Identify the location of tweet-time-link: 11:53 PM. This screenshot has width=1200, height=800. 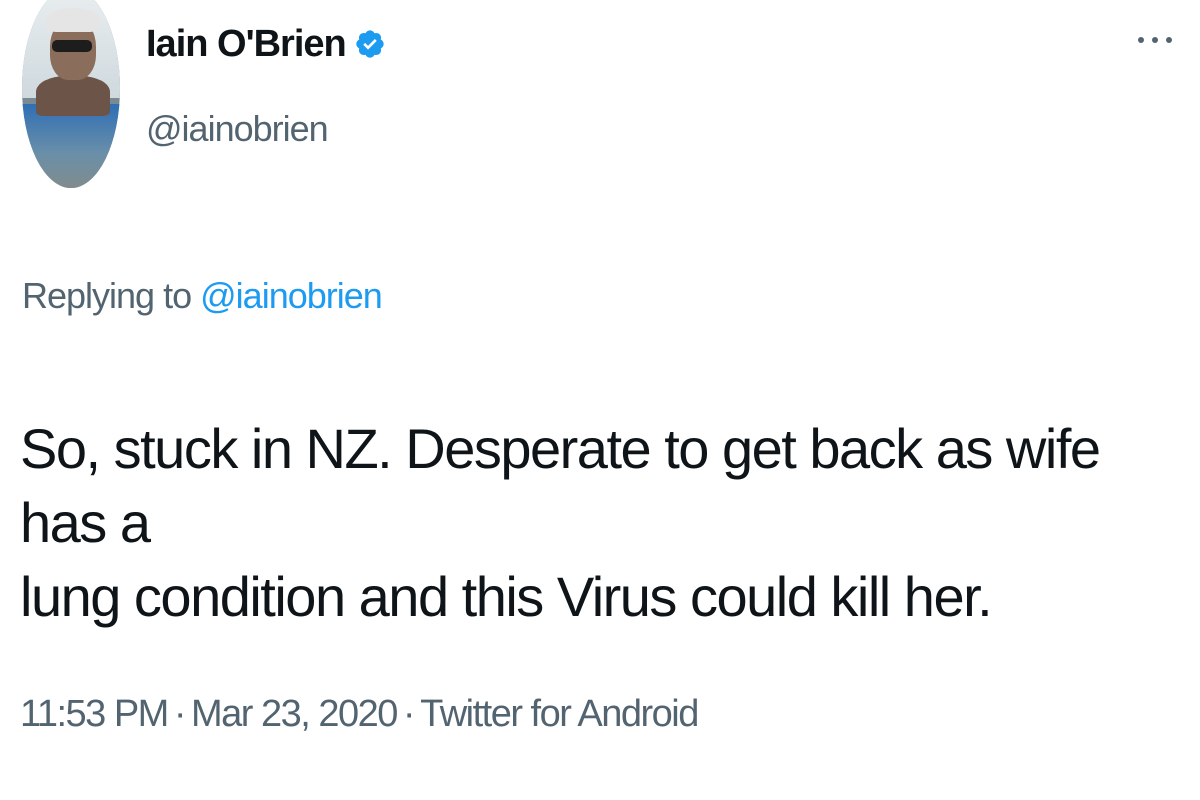
(94, 714).